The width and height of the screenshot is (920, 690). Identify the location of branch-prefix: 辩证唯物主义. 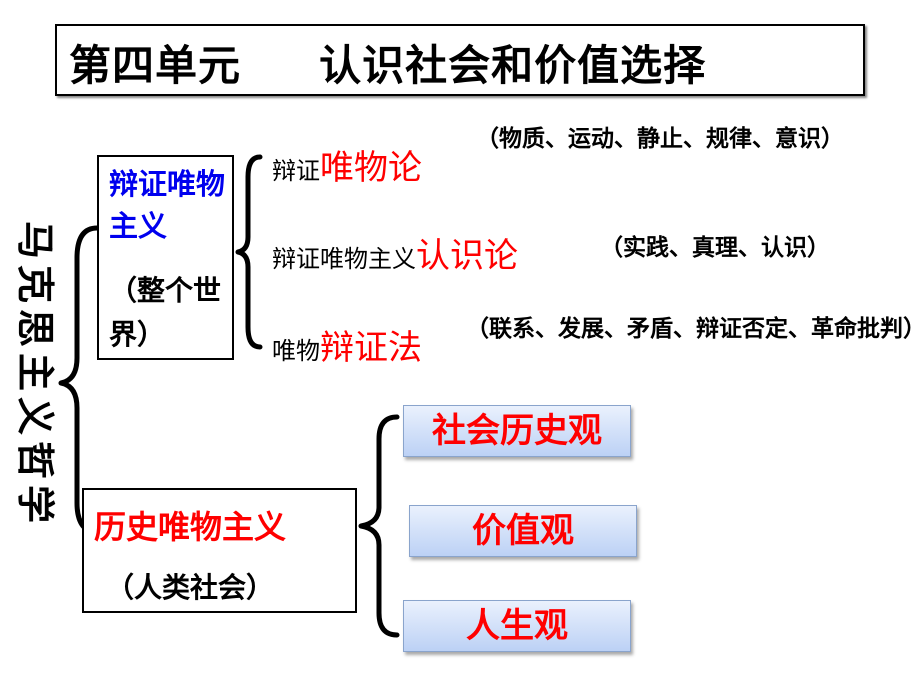
(344, 259).